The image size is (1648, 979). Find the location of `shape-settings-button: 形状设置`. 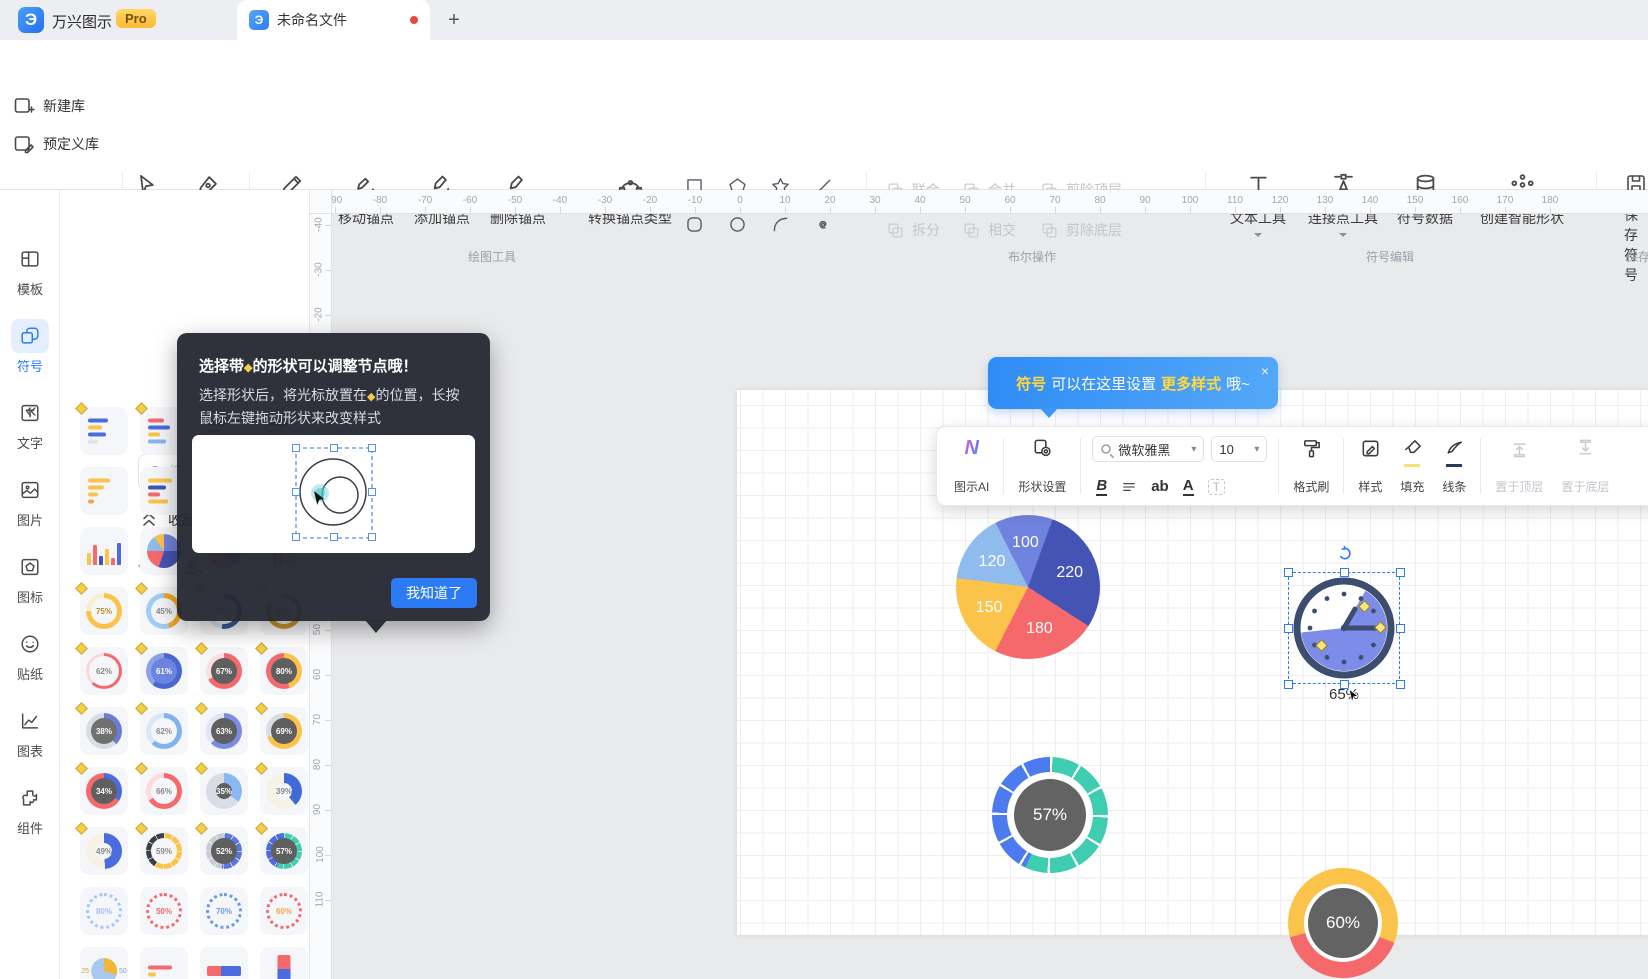

shape-settings-button: 形状设置 is located at coordinates (1042, 466).